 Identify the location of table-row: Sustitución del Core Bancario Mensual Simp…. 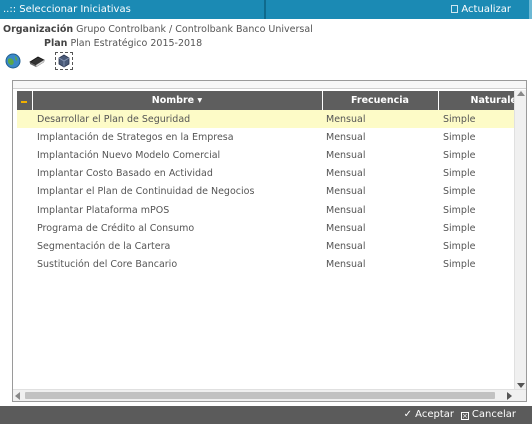
(266, 265).